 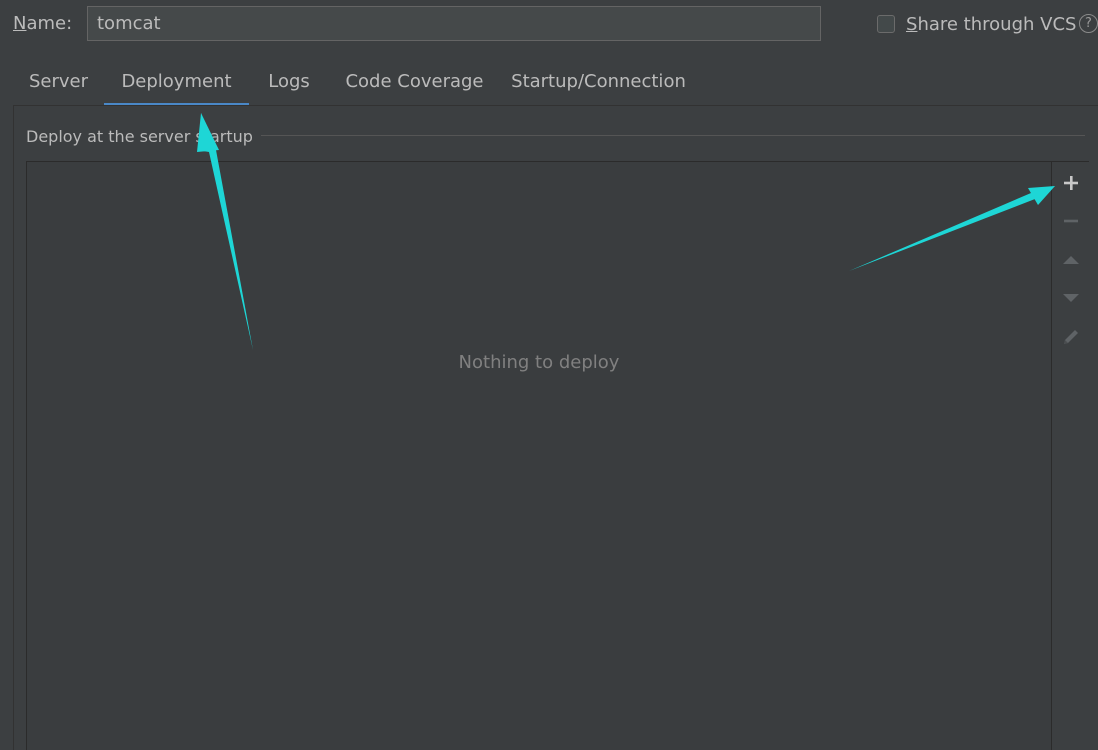 I want to click on share-vcs-checkbox, so click(x=886, y=24).